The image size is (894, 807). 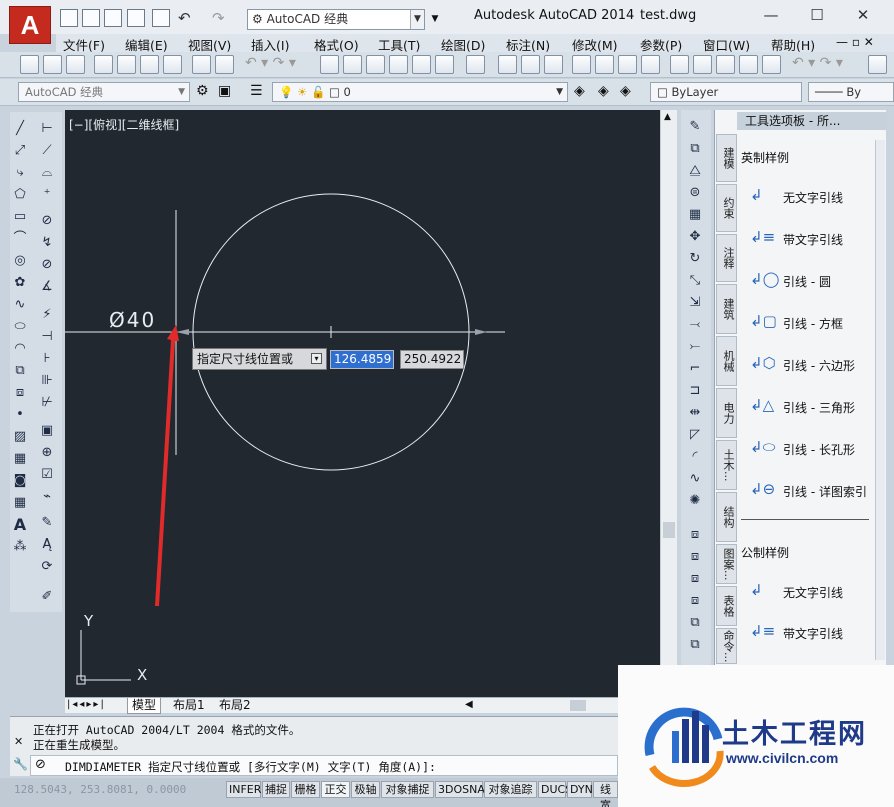 I want to click on tolerance-icon: ▣, so click(x=47, y=431).